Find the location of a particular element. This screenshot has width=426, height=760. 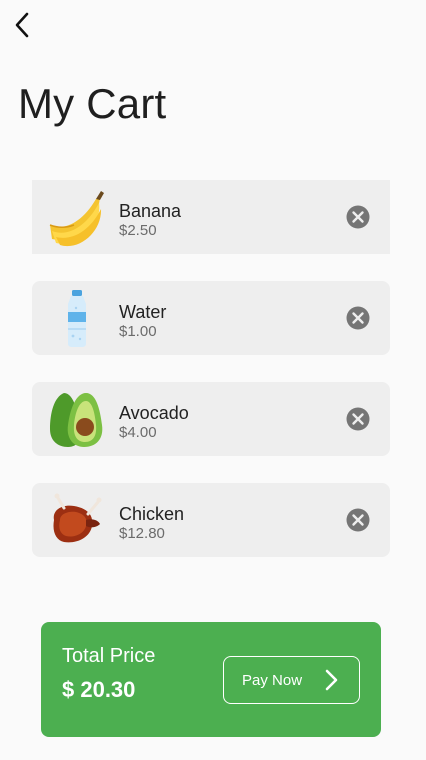

item-price: $1.00 is located at coordinates (138, 331).